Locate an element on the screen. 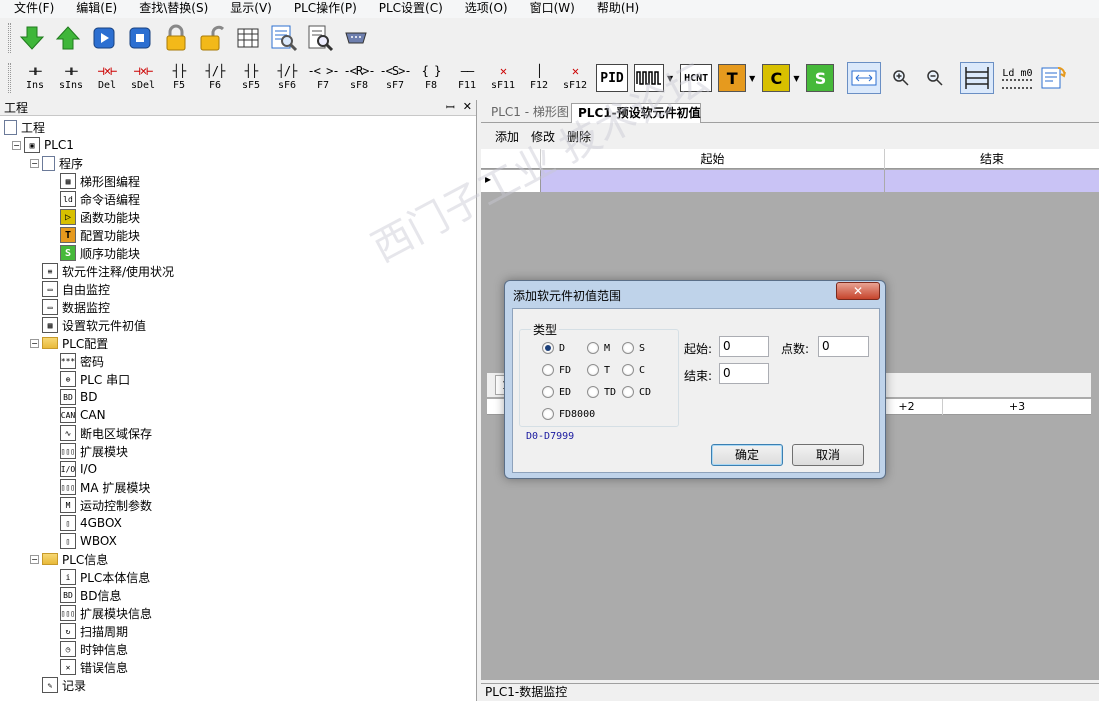 The width and height of the screenshot is (1099, 701). no-contact-button: ┤├ F5 is located at coordinates (179, 78).